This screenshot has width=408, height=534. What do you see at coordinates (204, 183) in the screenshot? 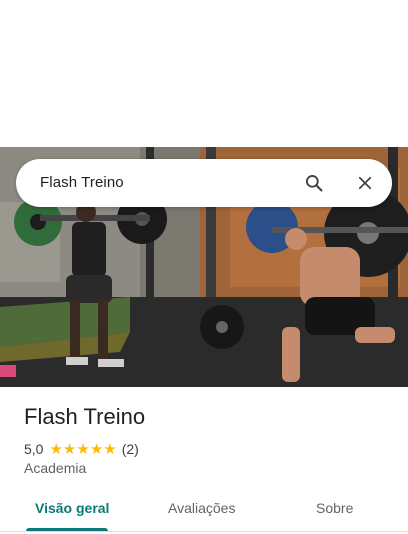
I see `search-bar: Flash Treino` at bounding box center [204, 183].